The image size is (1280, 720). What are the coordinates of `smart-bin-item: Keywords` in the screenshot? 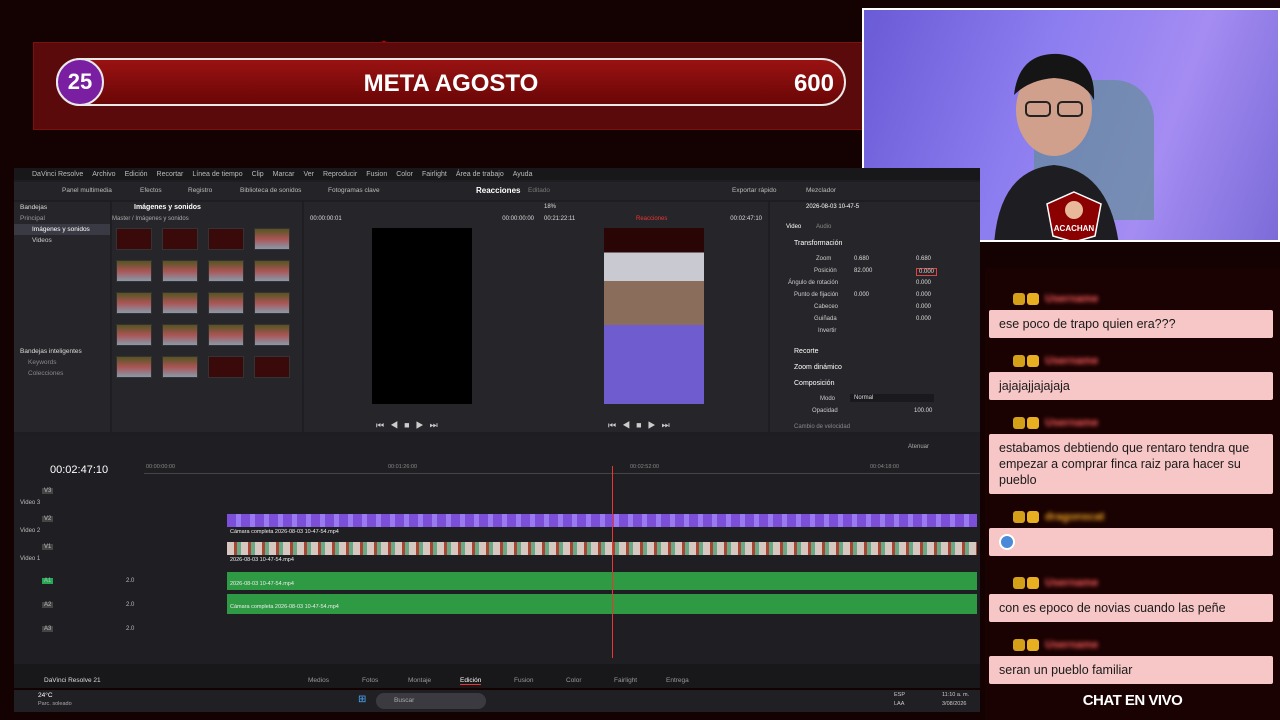 It's located at (62, 362).